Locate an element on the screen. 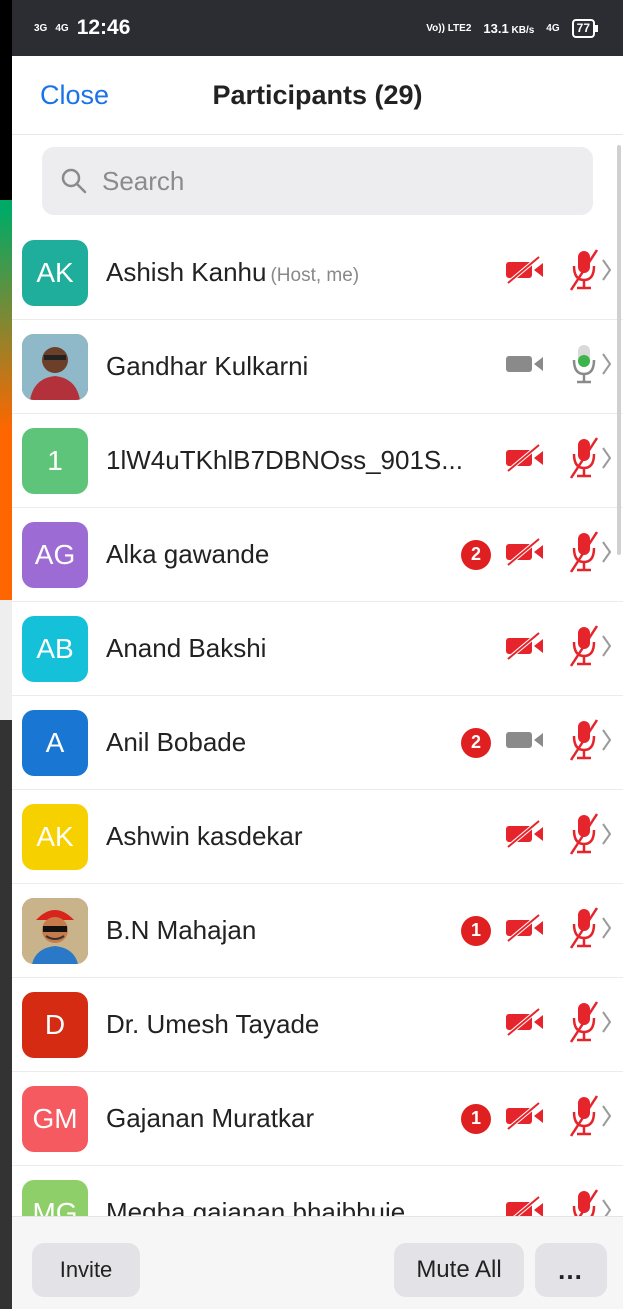 This screenshot has width=623, height=1309. signal-3g-icon: 3G is located at coordinates (41, 28).